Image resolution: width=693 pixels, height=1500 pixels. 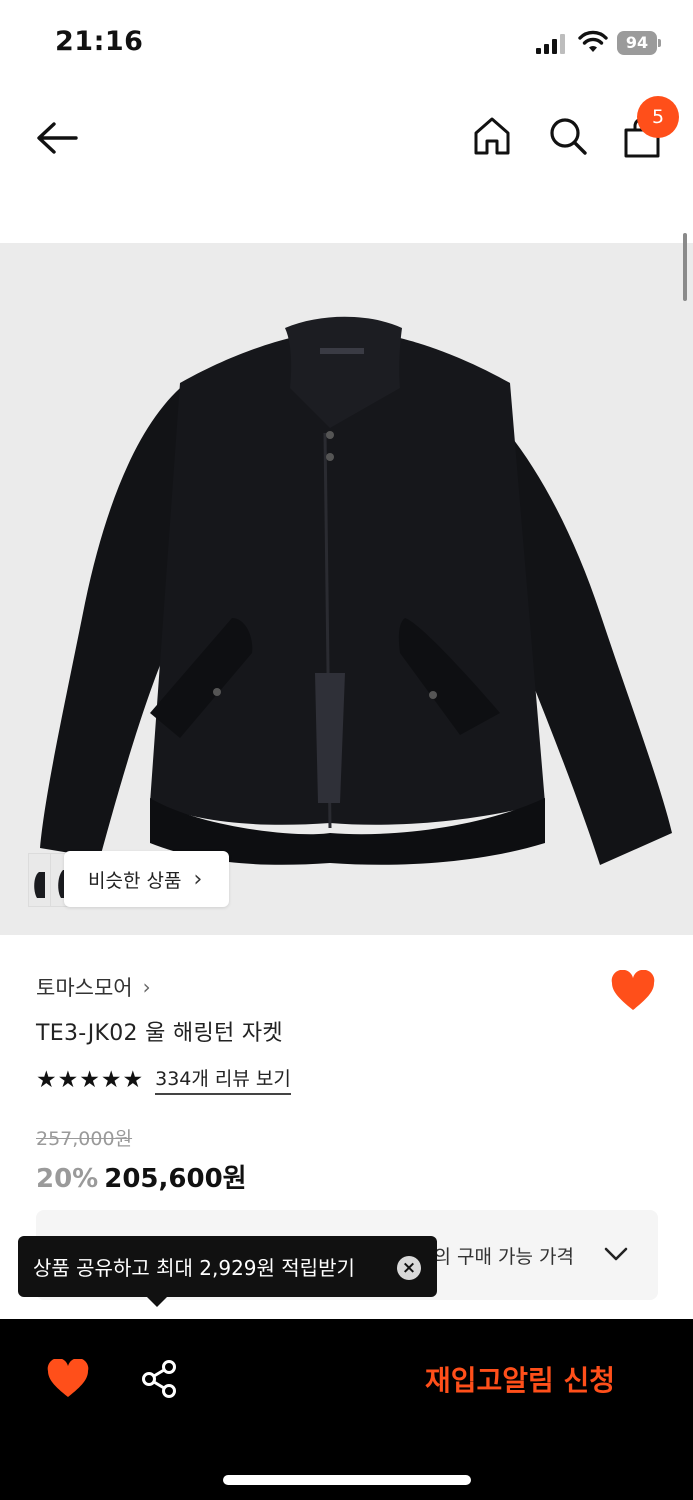 What do you see at coordinates (223, 1079) in the screenshot?
I see `review-link: 334개 리뷰 보기` at bounding box center [223, 1079].